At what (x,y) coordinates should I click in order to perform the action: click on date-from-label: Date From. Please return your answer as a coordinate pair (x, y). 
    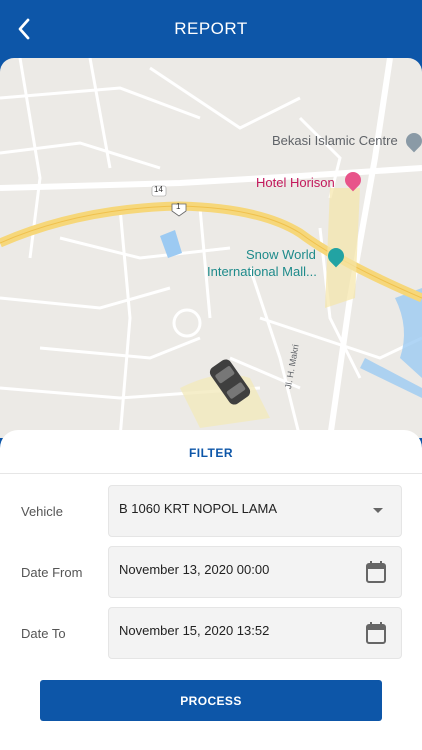
    Looking at the image, I should click on (52, 572).